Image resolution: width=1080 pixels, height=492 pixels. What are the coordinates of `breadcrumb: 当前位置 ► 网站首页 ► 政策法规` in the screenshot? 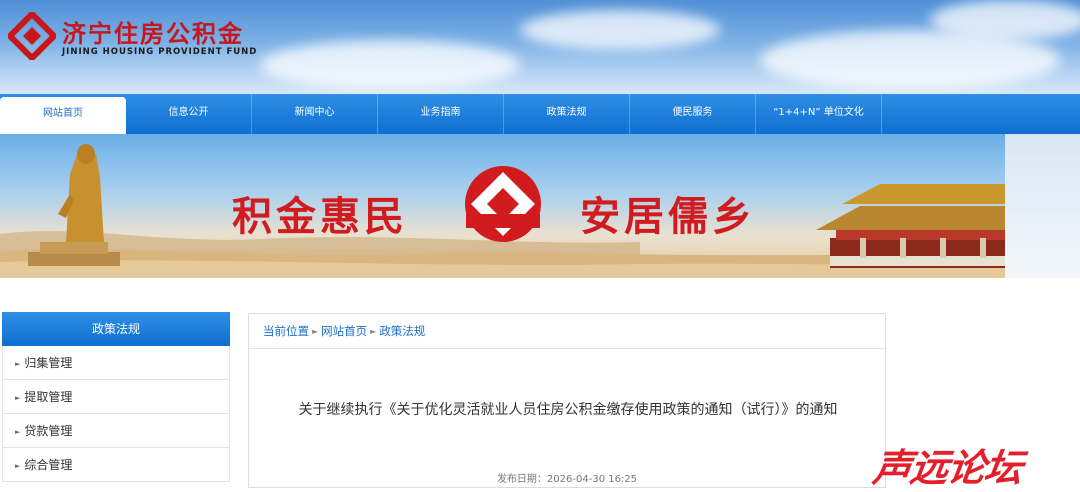 It's located at (567, 331).